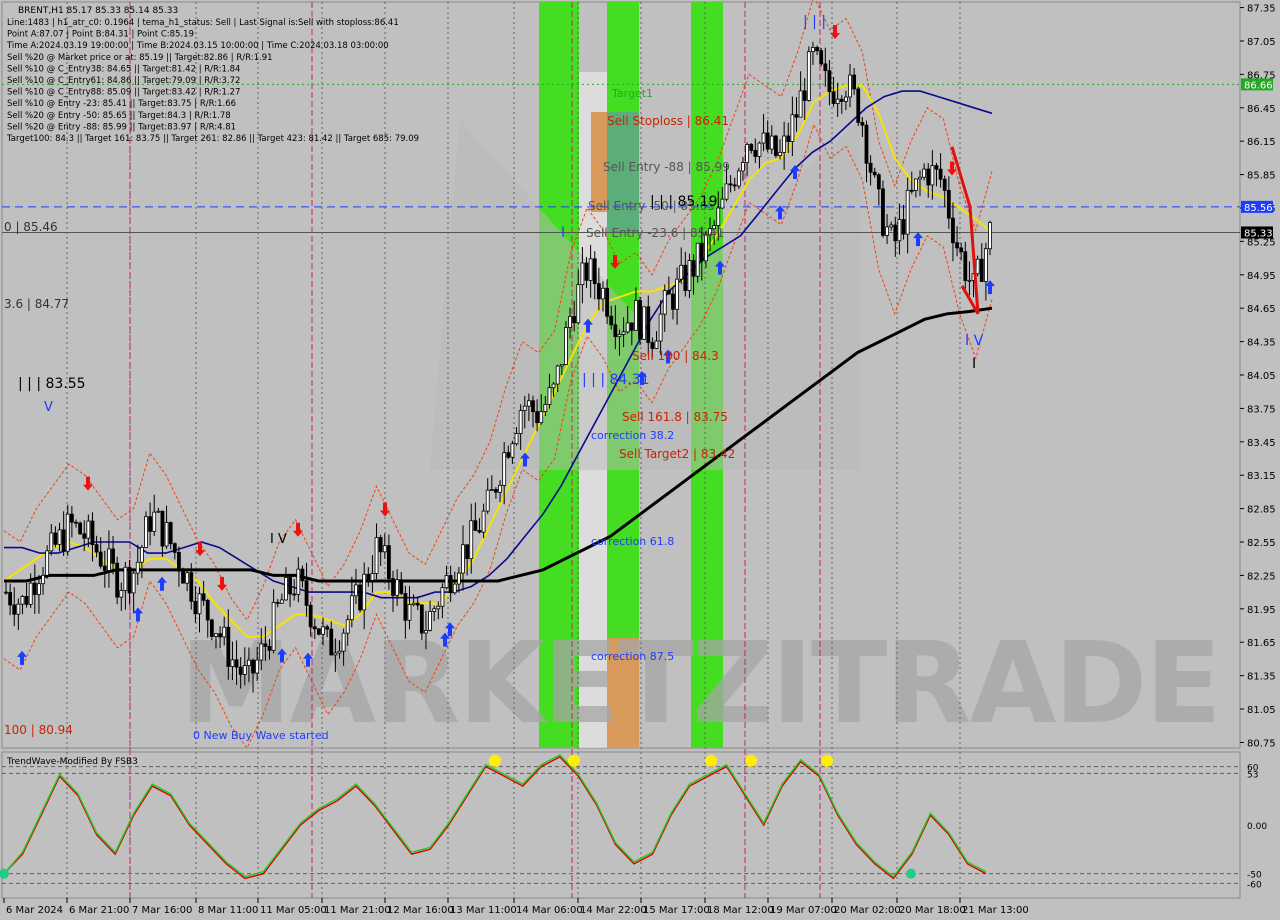 Image resolution: width=1280 pixels, height=920 pixels. I want to click on price-tag-label: 85.33, so click(1258, 233).